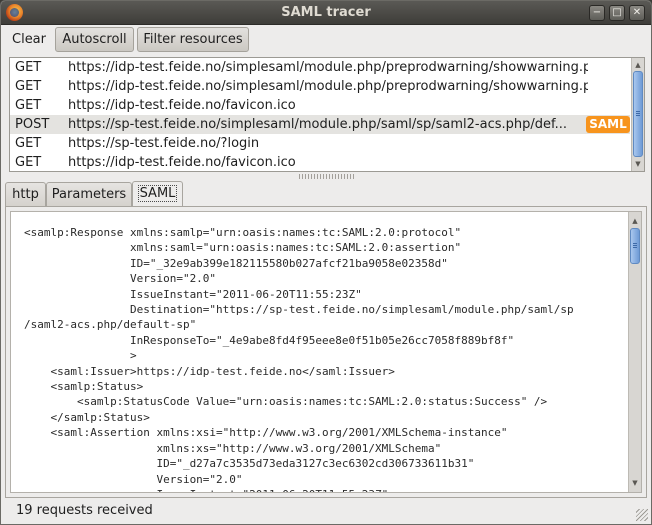 The image size is (652, 525). I want to click on request-list-scrollbar: ▲ ▼, so click(637, 114).